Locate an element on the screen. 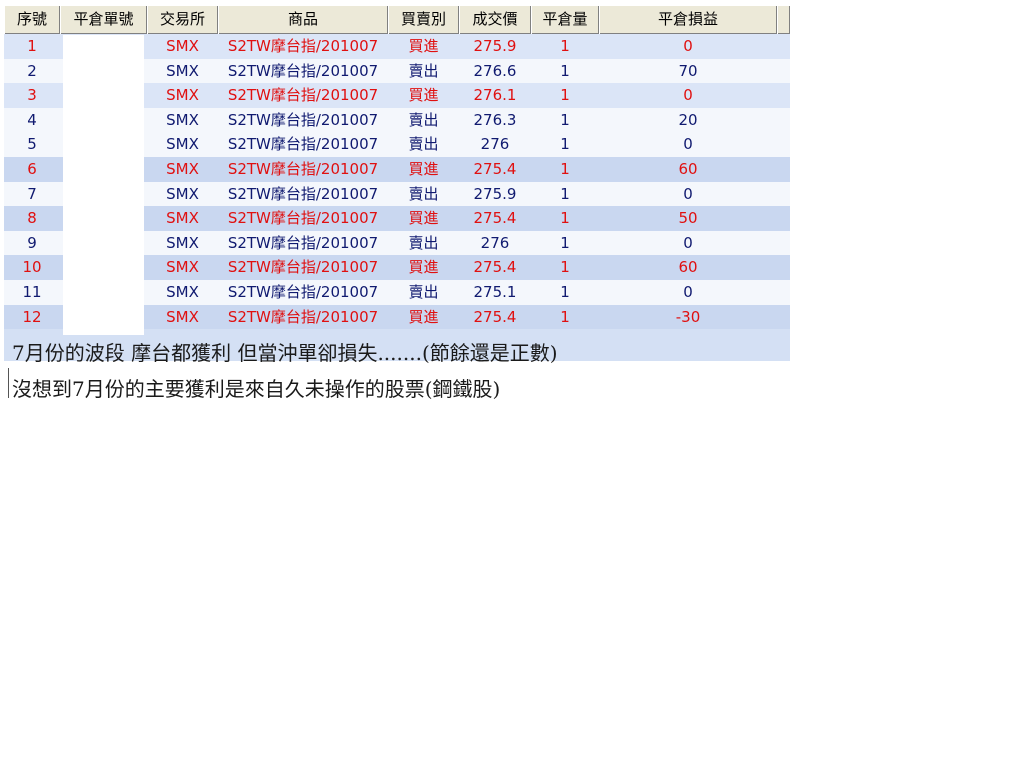  note-line-2: 沒想到7月份的主要獲利是來自久未操作的股票(鋼鐵股) is located at coordinates (256, 389).